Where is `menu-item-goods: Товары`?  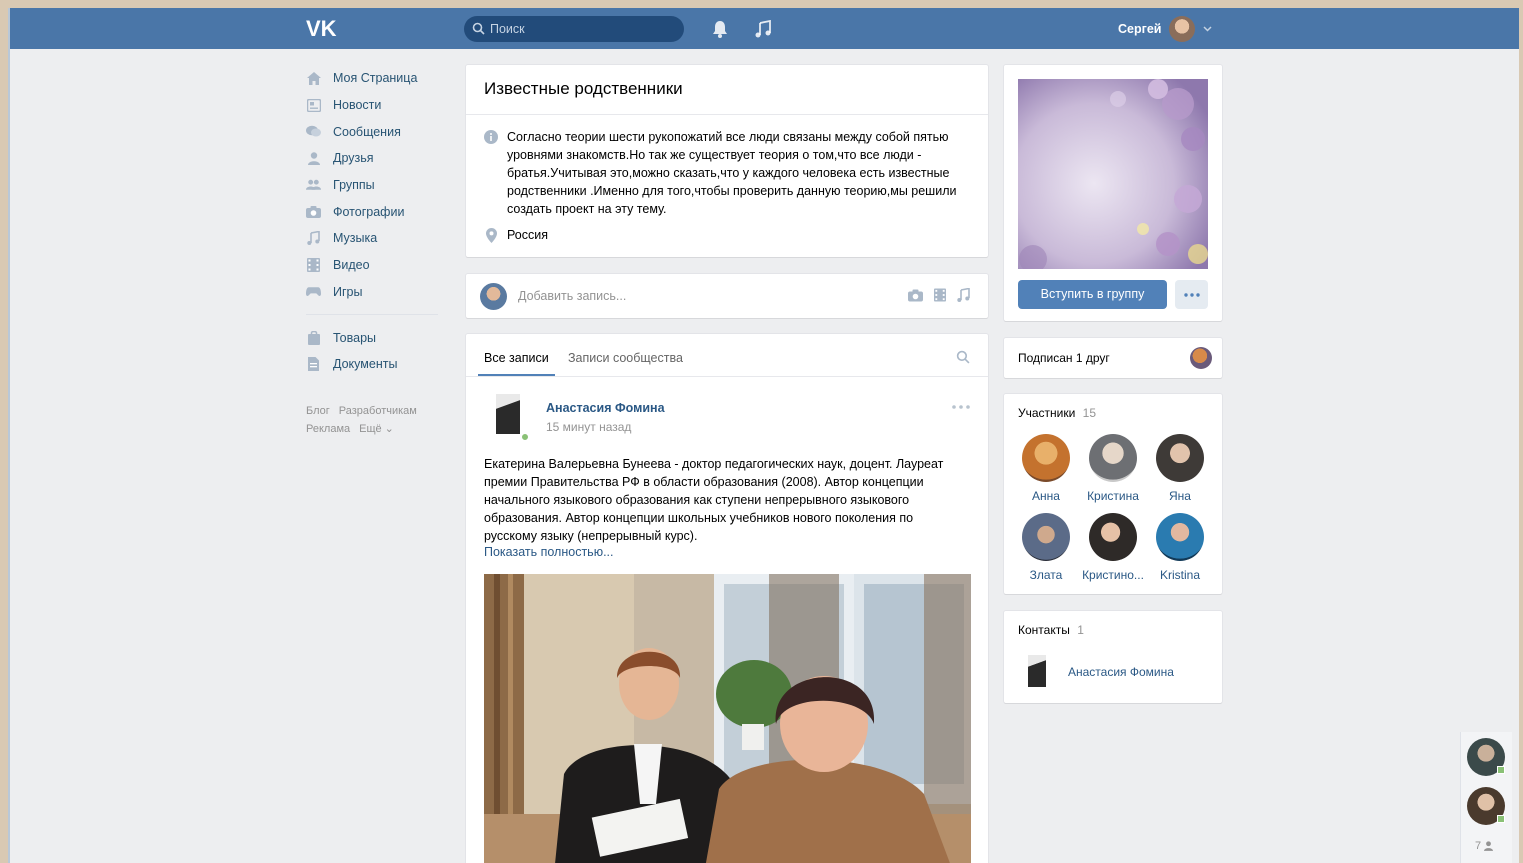
menu-item-goods: Товары is located at coordinates (376, 337).